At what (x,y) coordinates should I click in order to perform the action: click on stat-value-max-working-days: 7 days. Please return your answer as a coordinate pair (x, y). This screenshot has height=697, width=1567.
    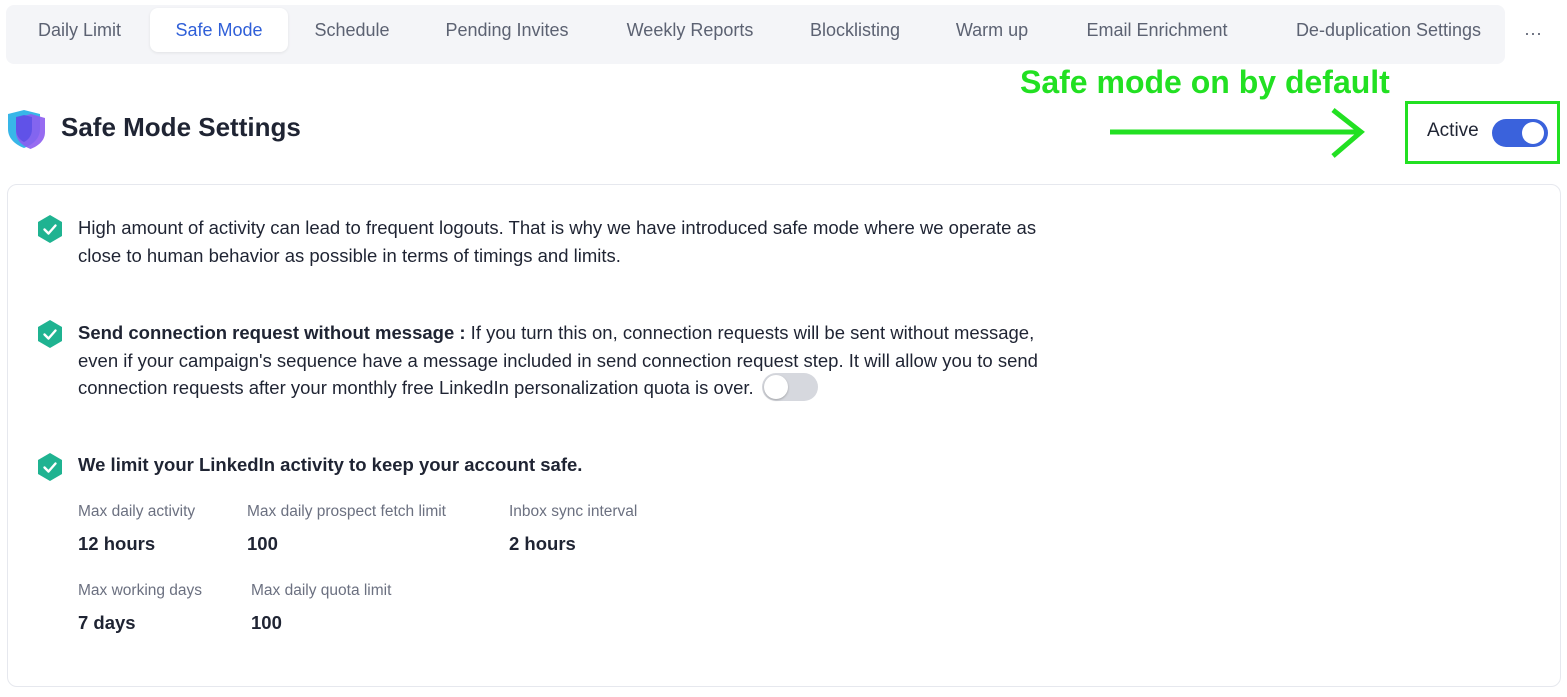
    Looking at the image, I should click on (107, 622).